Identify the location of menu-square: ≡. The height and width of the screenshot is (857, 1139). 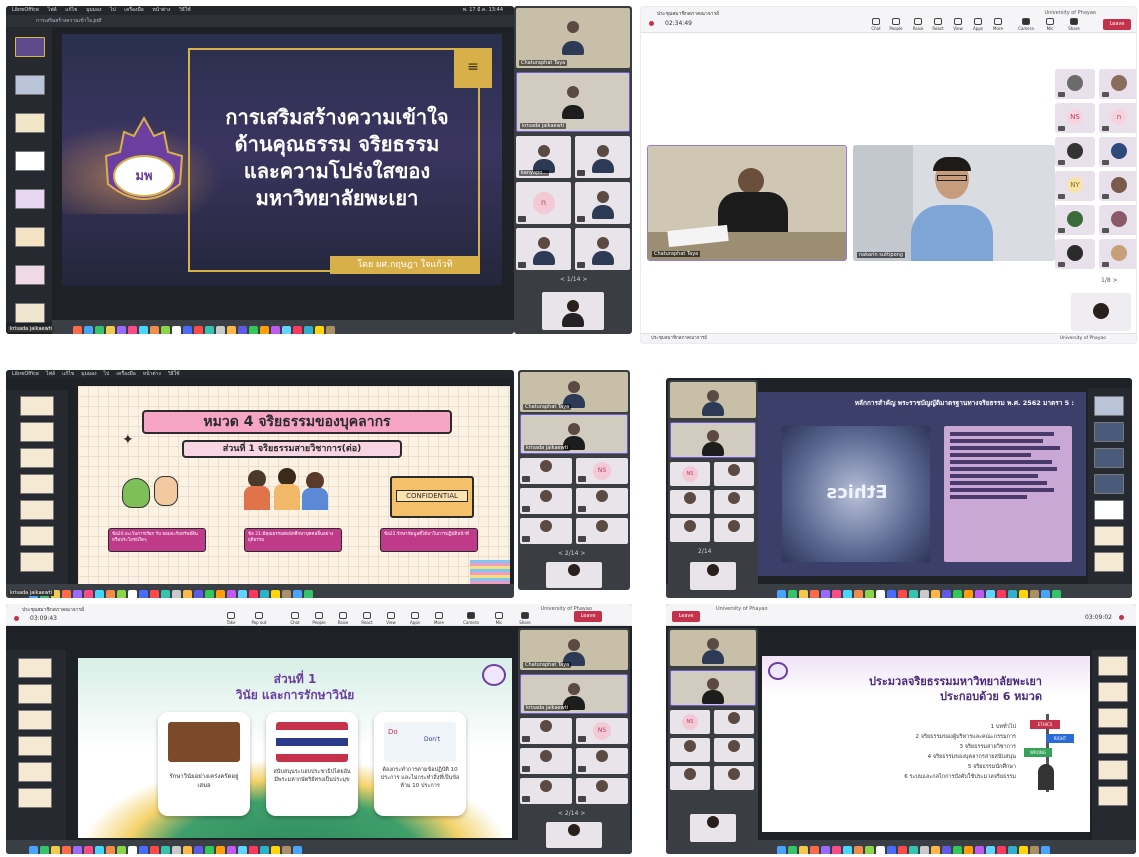
(473, 68).